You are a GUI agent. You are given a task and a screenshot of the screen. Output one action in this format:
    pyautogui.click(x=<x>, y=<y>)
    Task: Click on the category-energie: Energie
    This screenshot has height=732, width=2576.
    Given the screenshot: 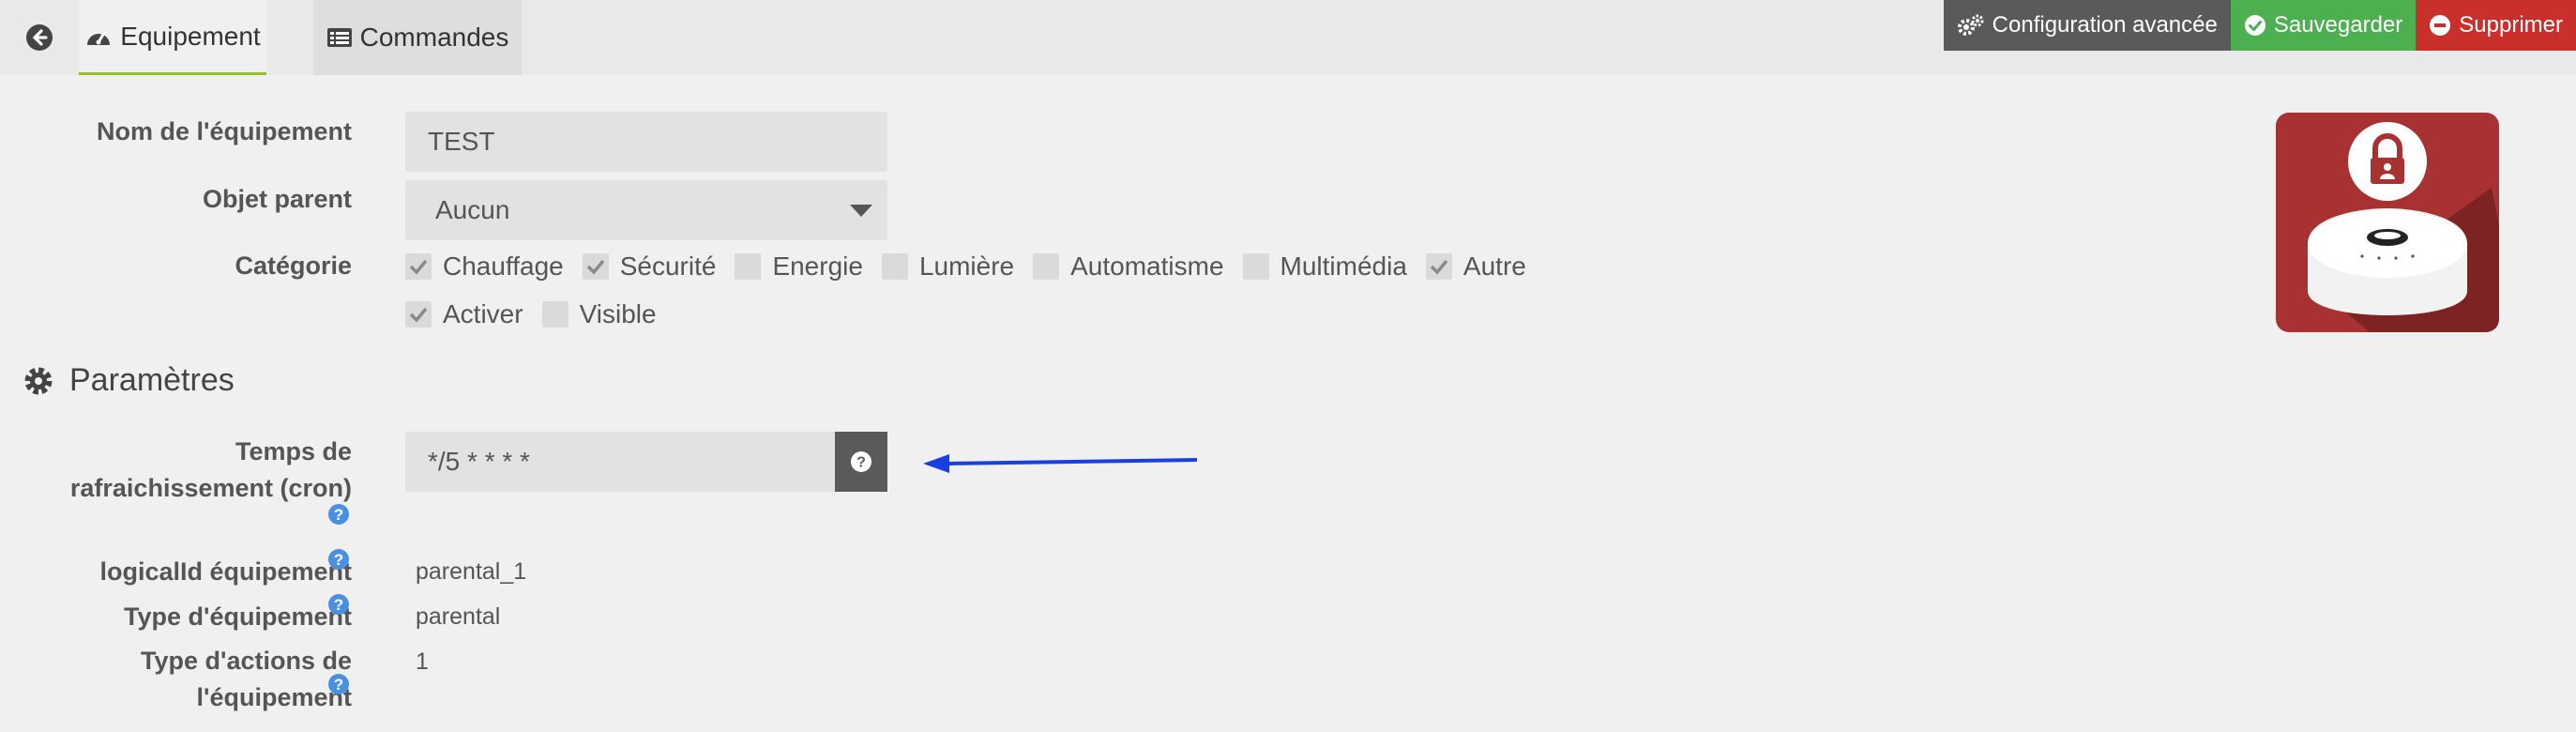 What is the action you would take?
    pyautogui.click(x=799, y=267)
    